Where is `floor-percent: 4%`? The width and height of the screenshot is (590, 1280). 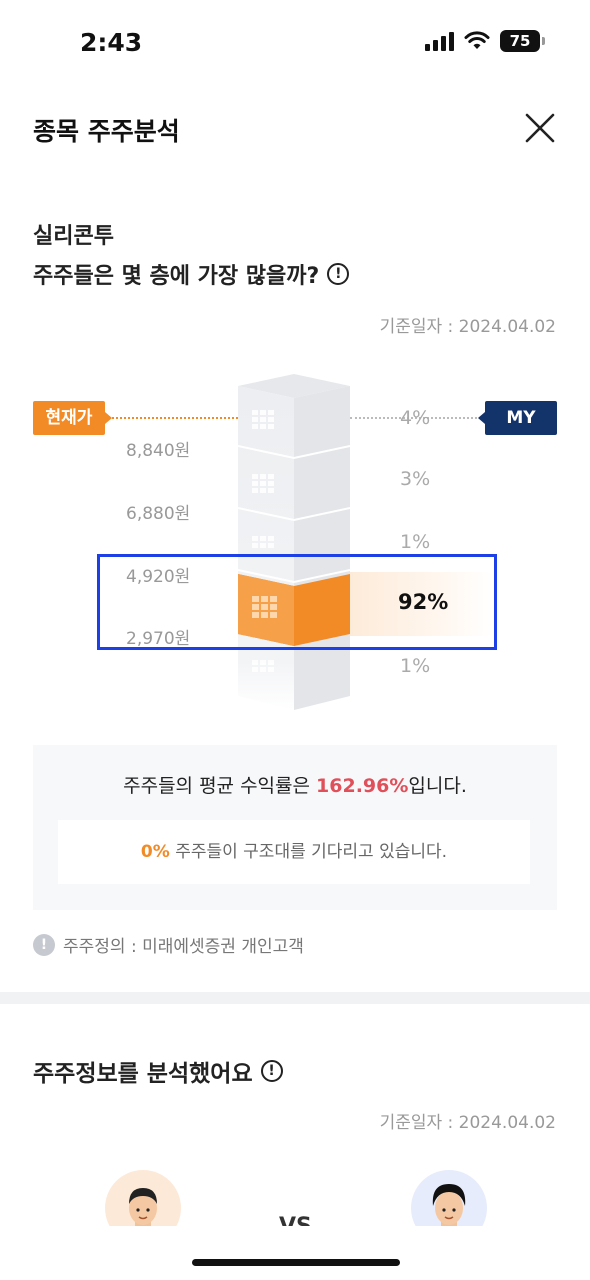
floor-percent: 4% is located at coordinates (415, 418).